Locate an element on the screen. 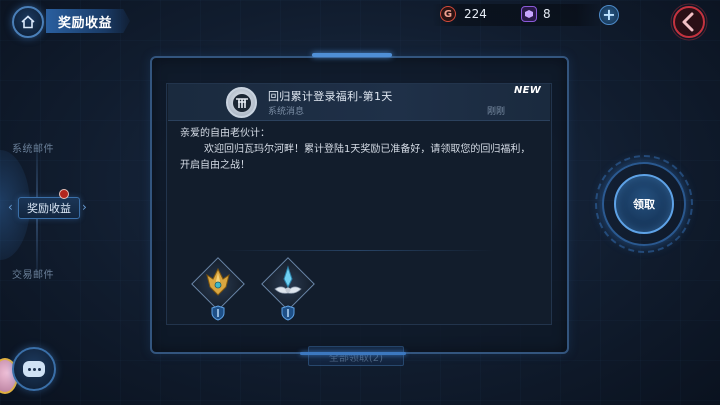  gem-amount: 8 is located at coordinates (547, 14).